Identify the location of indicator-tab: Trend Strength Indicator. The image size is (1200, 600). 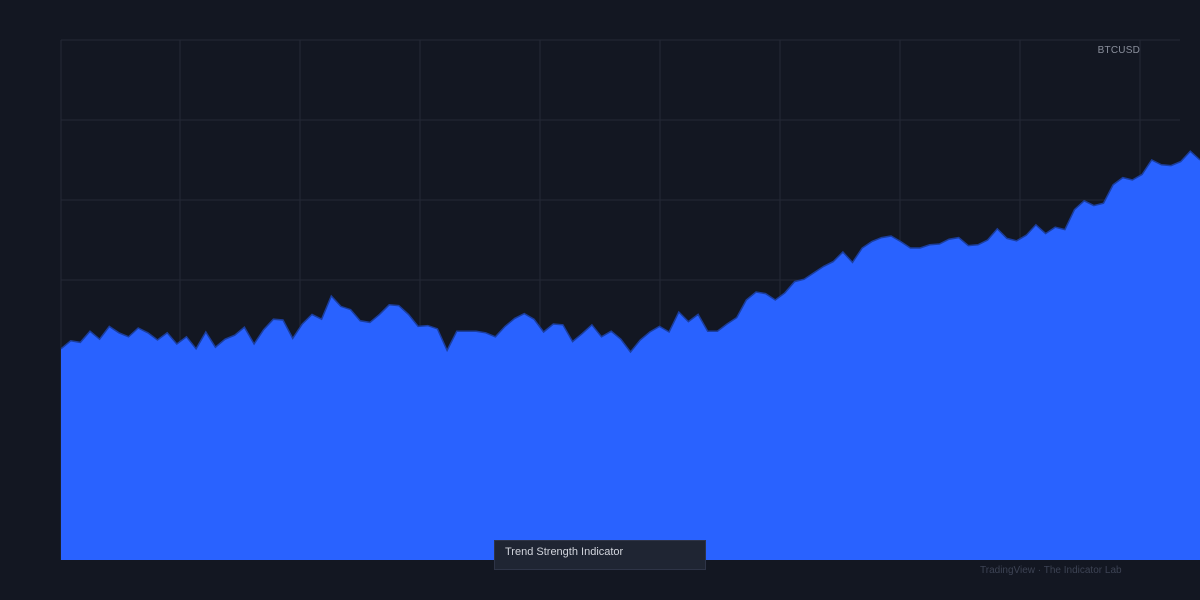
(600, 555).